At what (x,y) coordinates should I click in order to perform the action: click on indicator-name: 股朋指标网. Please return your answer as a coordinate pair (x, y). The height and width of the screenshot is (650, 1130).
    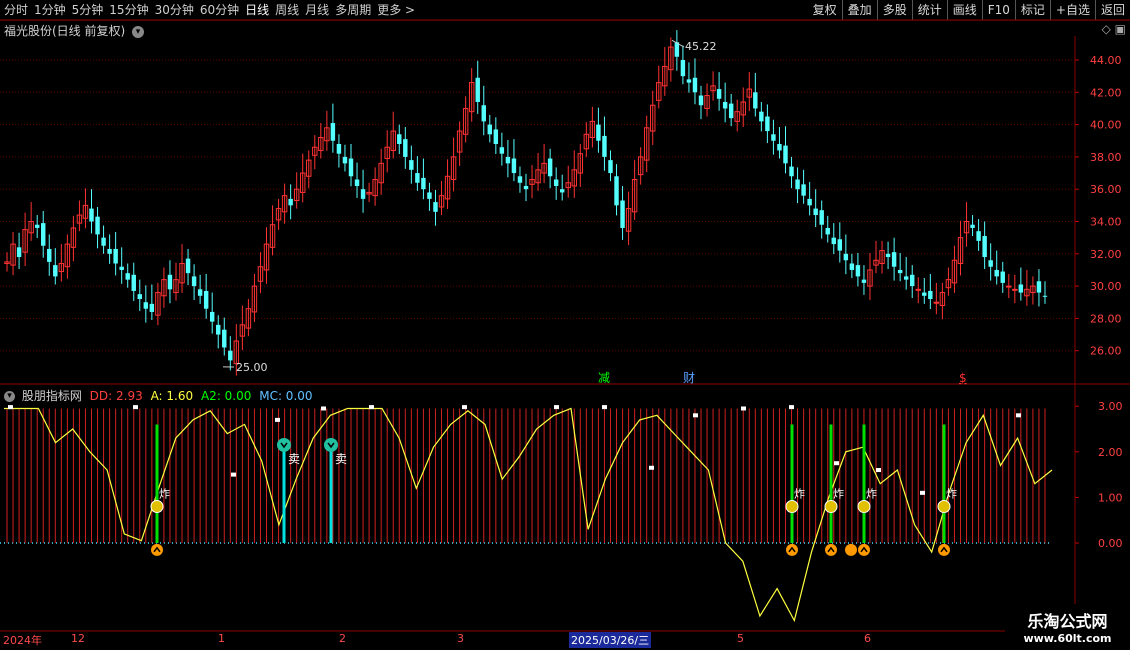
    Looking at the image, I should click on (51, 396).